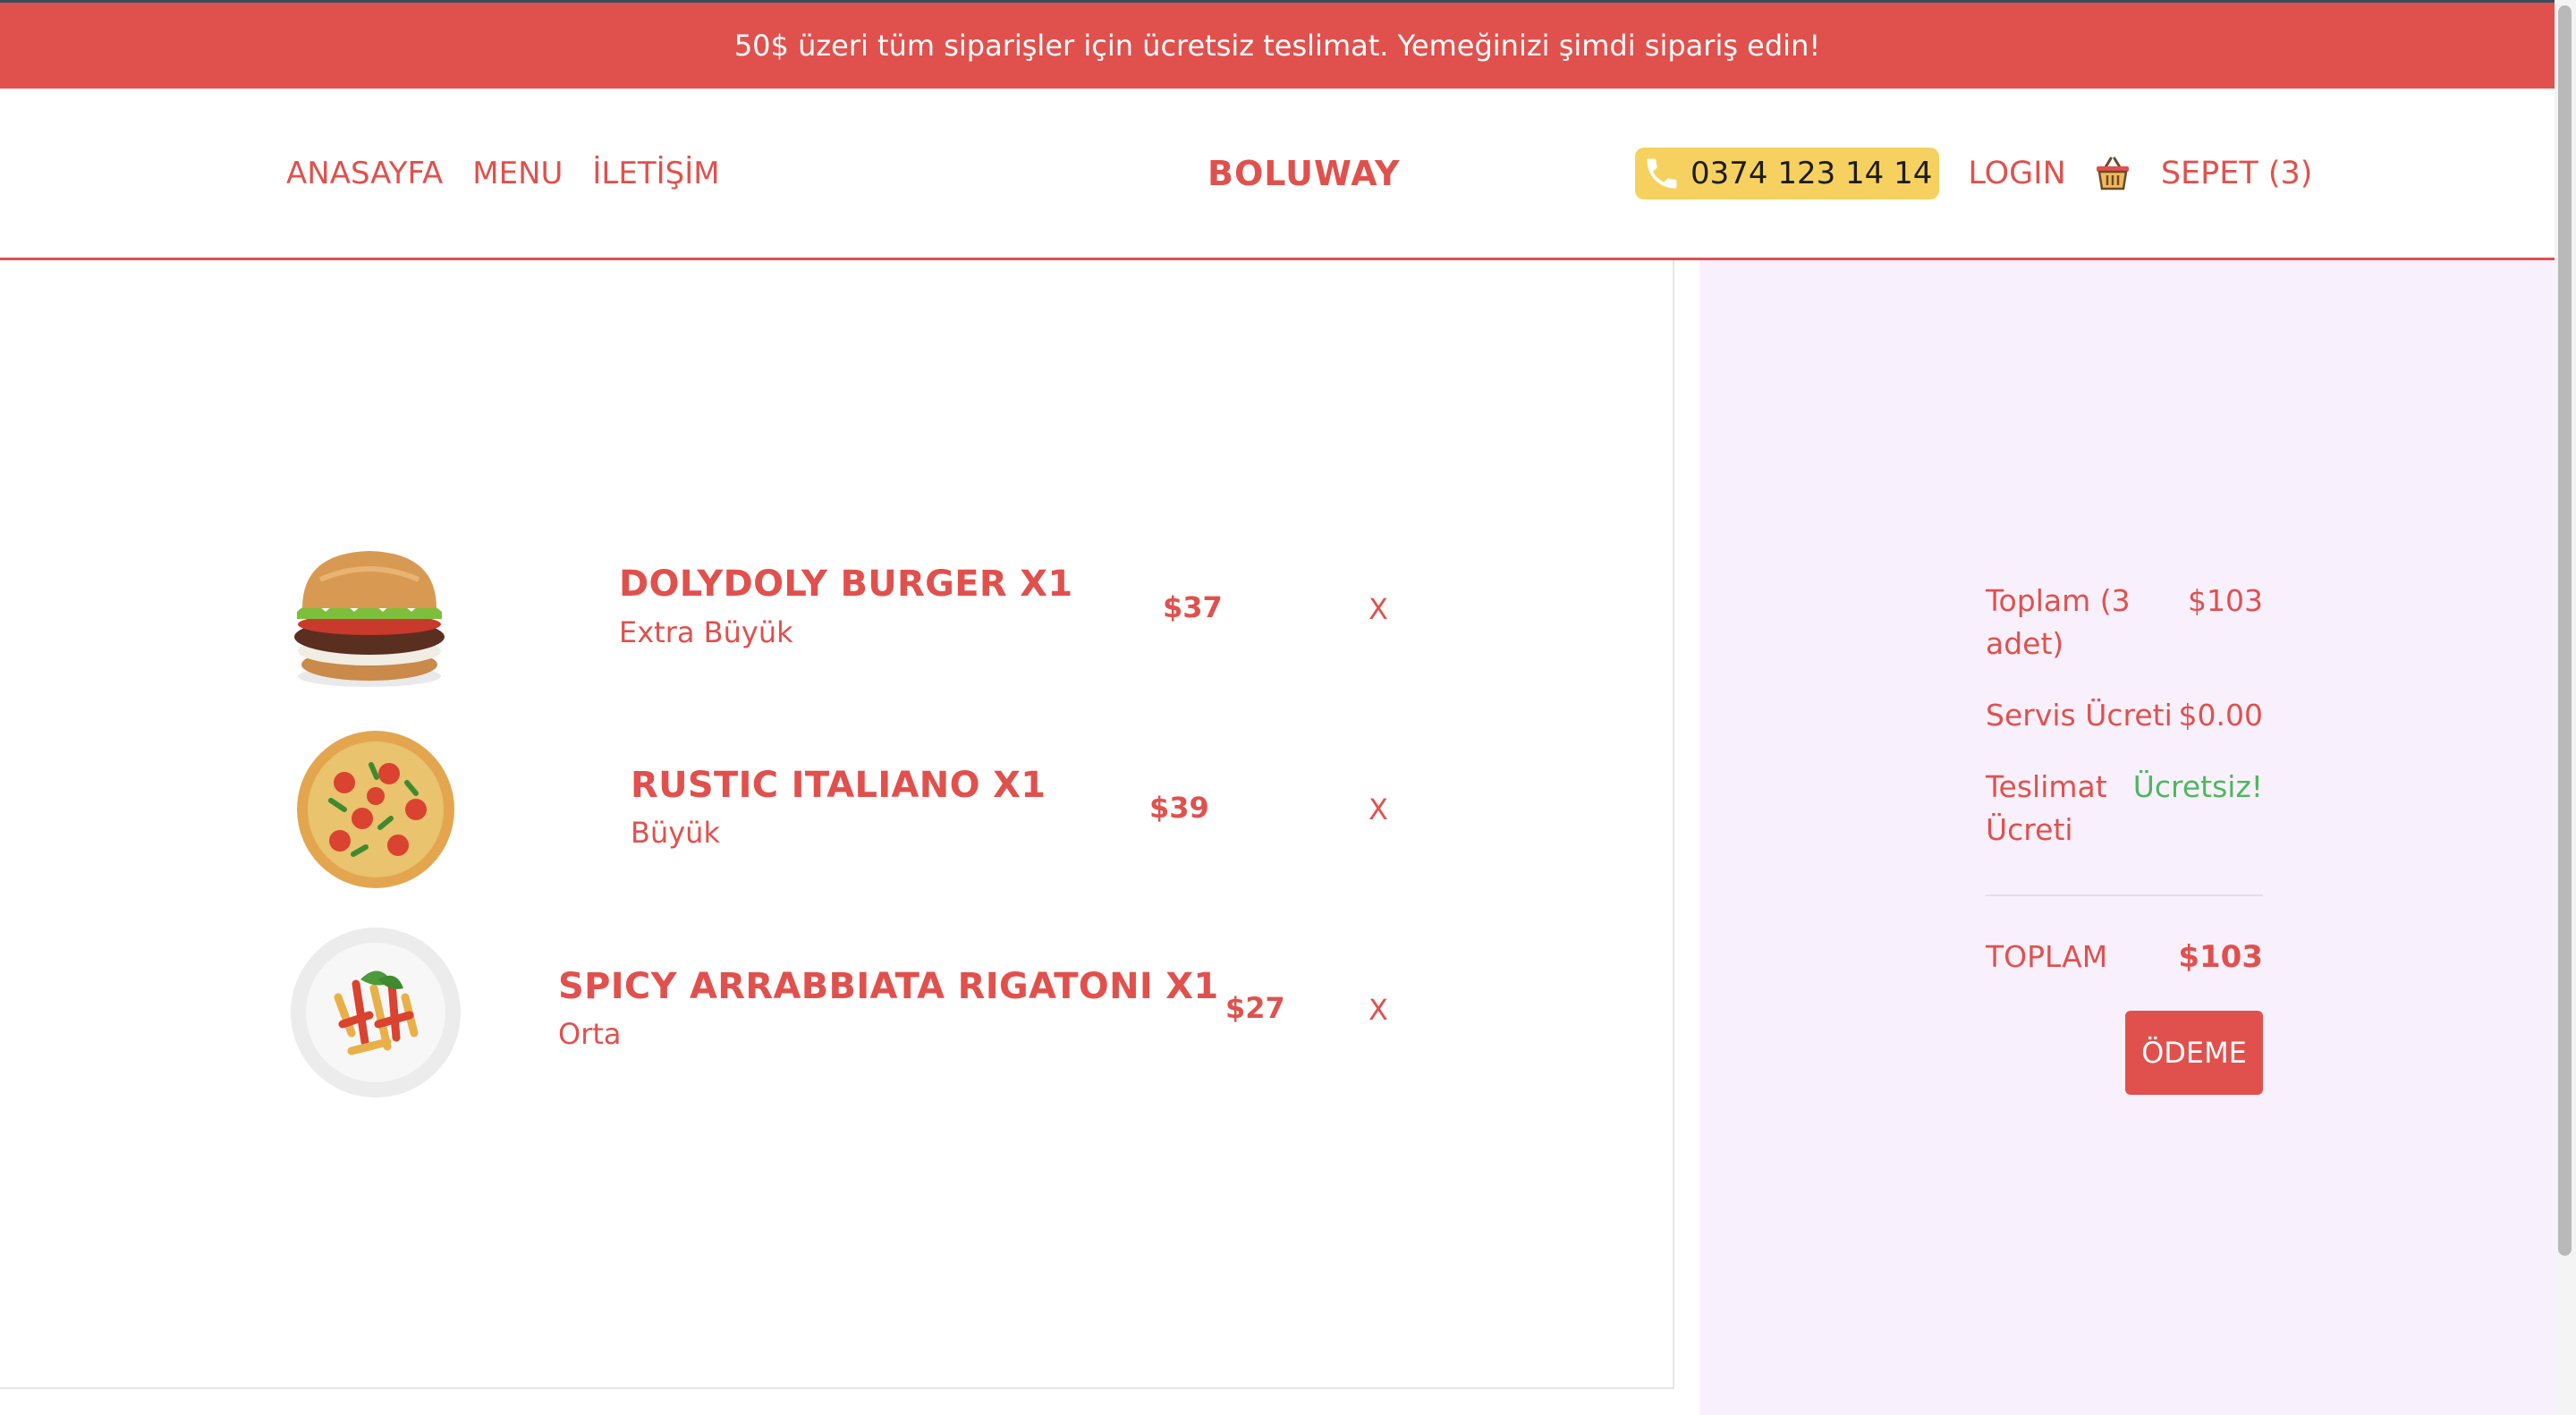  I want to click on cart-item-name: DOLYDOLY BURGER X1, so click(846, 584).